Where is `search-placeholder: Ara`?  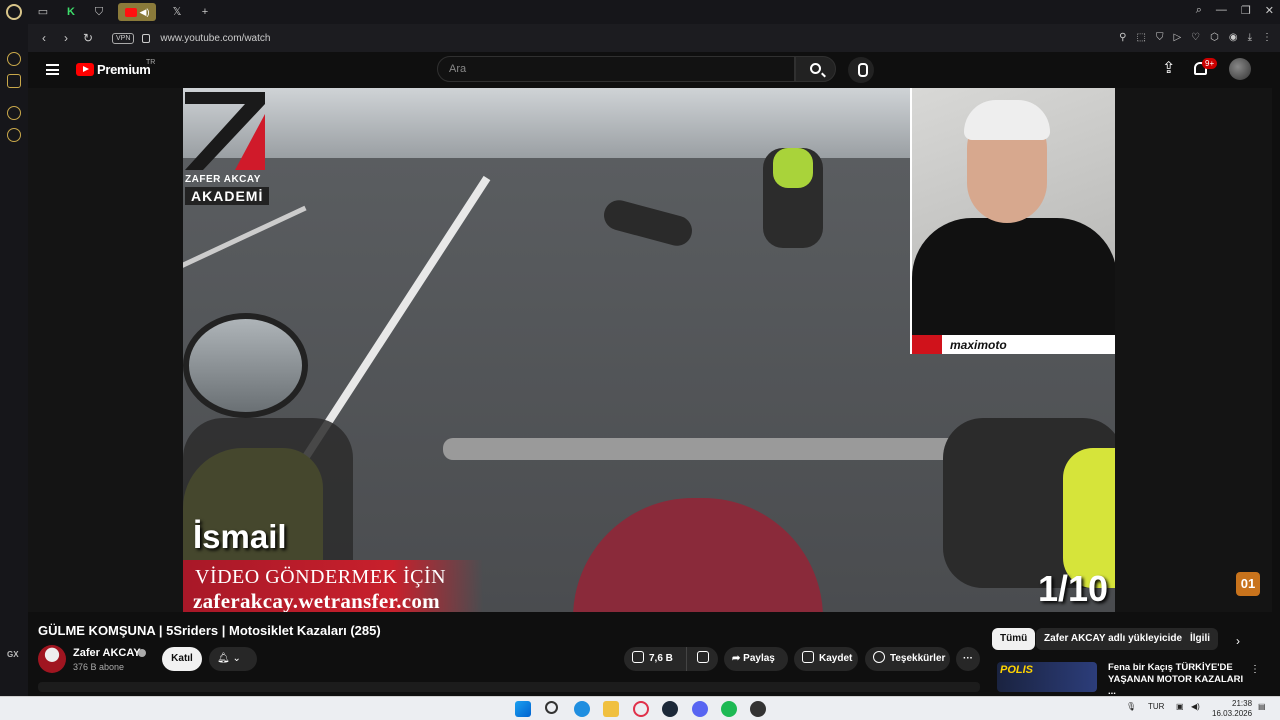
search-placeholder: Ara is located at coordinates (458, 69).